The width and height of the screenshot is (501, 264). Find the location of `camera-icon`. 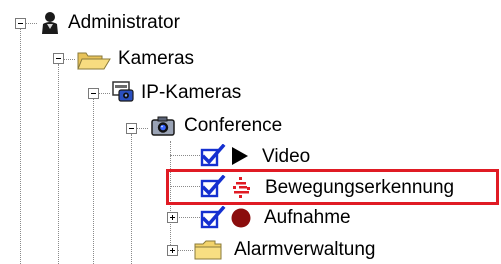

camera-icon is located at coordinates (163, 126).